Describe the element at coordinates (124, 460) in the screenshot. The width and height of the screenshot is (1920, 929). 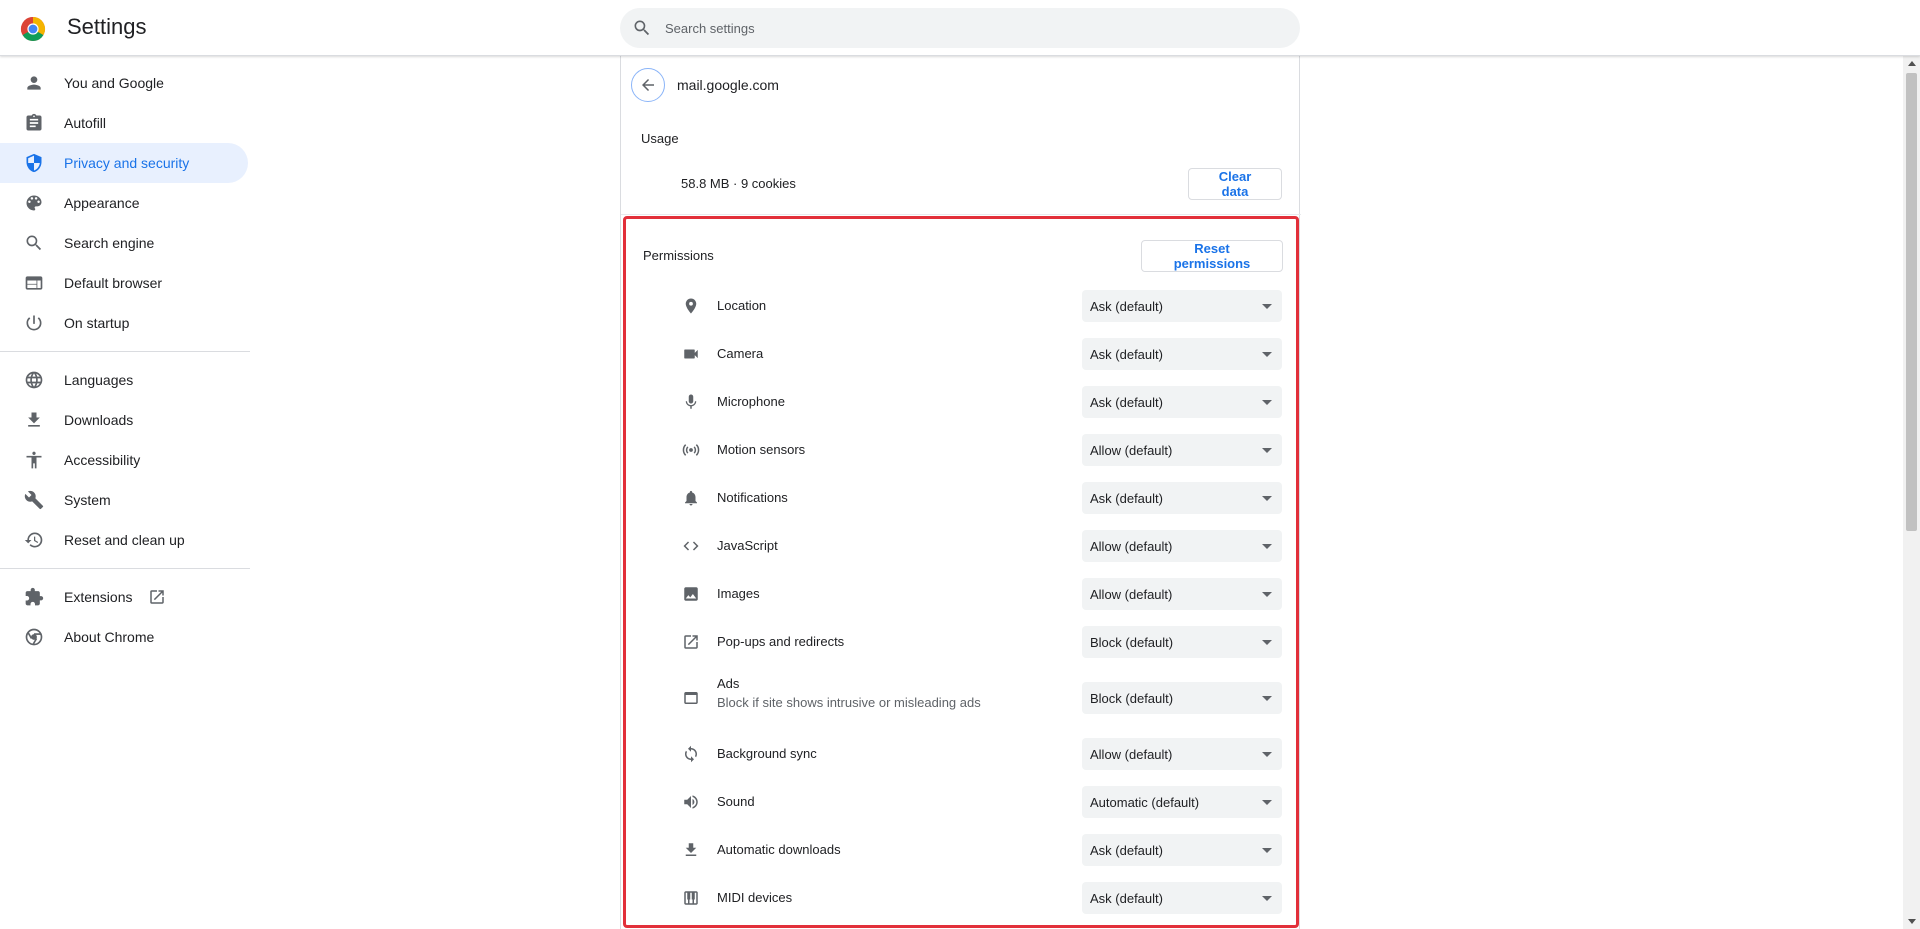
I see `sidebar-item-accessibility: Accessibility` at that location.